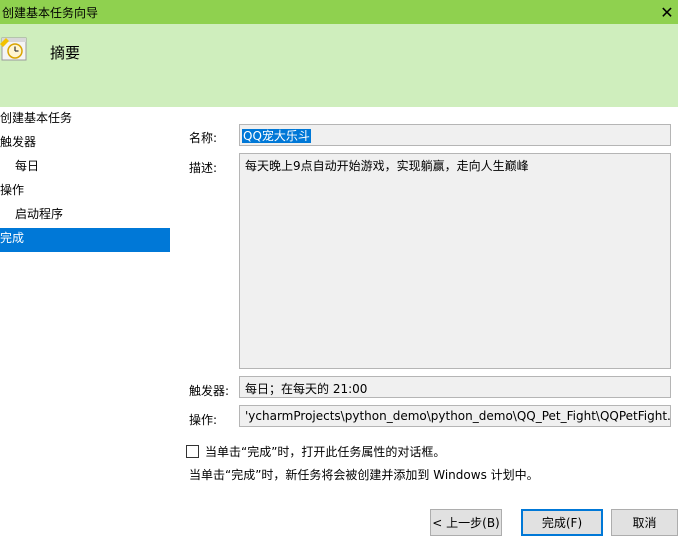 This screenshot has width=678, height=539. I want to click on title-bar: 创建基本任务向导 ✕, so click(339, 12).